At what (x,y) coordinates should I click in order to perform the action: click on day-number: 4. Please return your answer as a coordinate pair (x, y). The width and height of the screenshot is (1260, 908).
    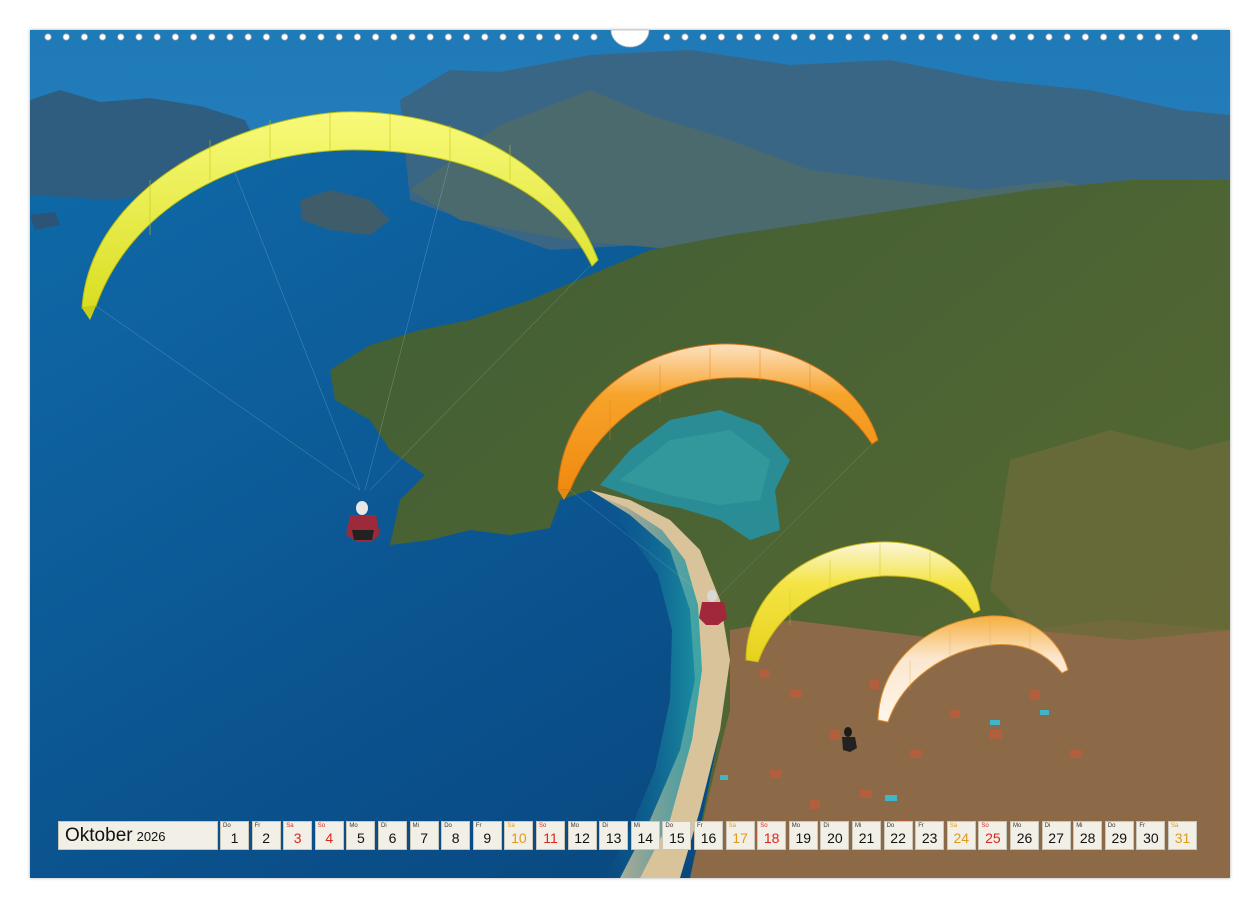
    Looking at the image, I should click on (329, 838).